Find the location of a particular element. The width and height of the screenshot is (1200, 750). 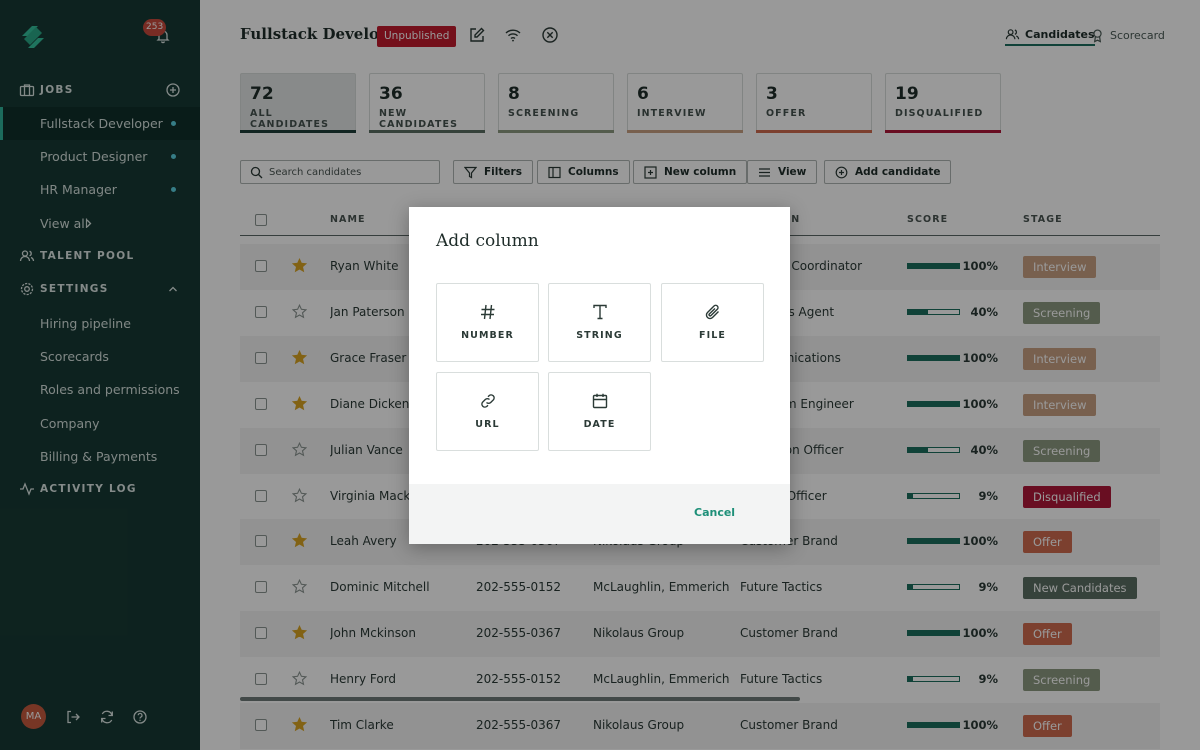

column-type-number: NUMBER is located at coordinates (487, 322).